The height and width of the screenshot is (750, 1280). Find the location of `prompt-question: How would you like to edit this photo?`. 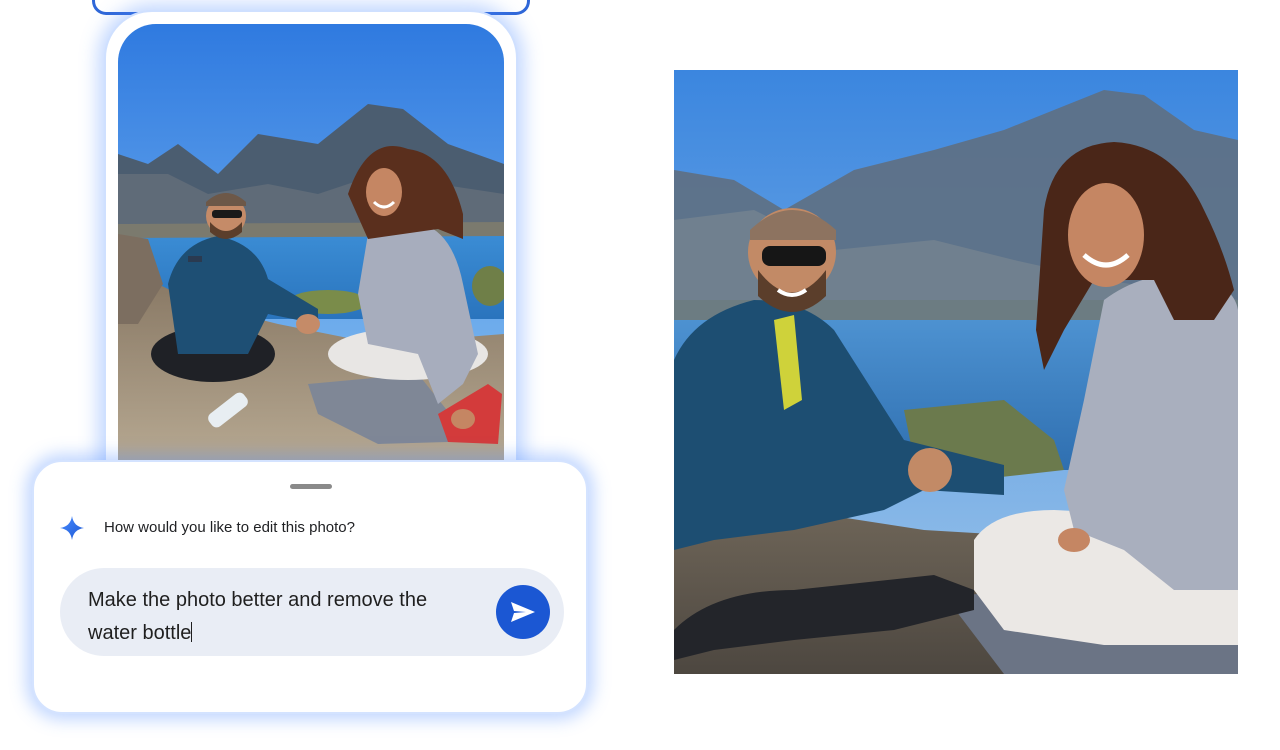

prompt-question: How would you like to edit this photo? is located at coordinates (229, 527).